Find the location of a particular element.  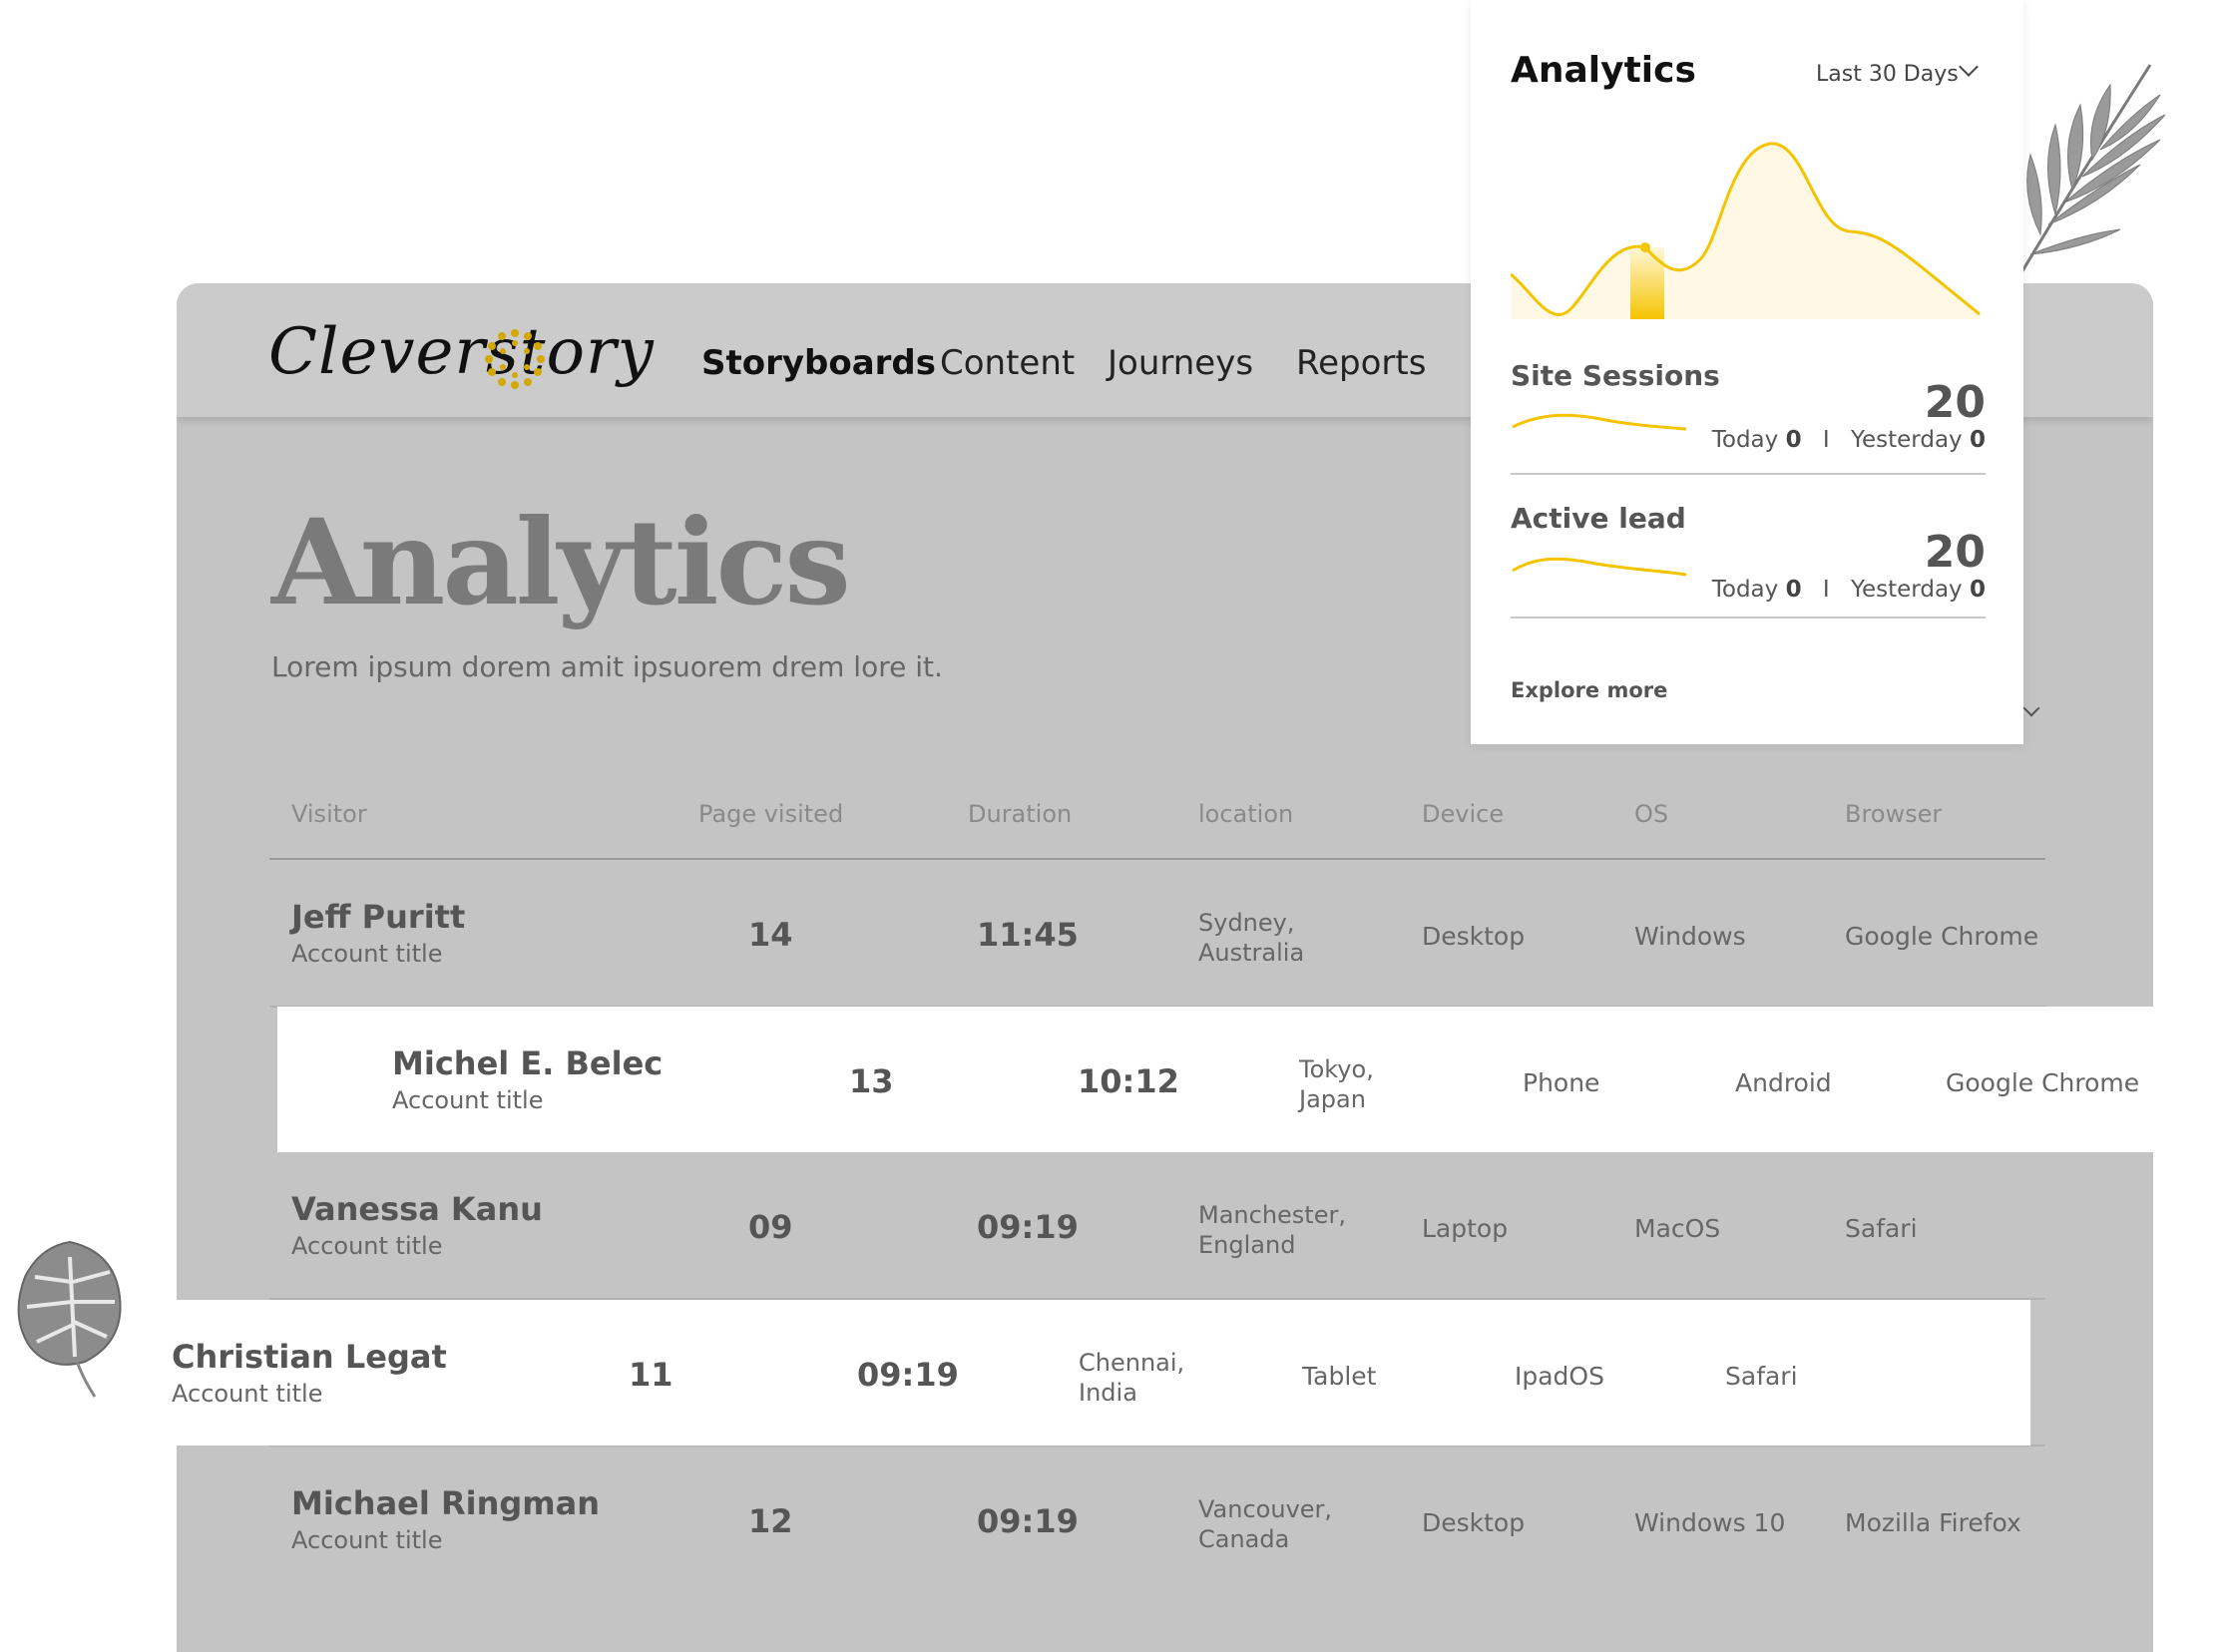

pages-visited: 14 is located at coordinates (770, 935).